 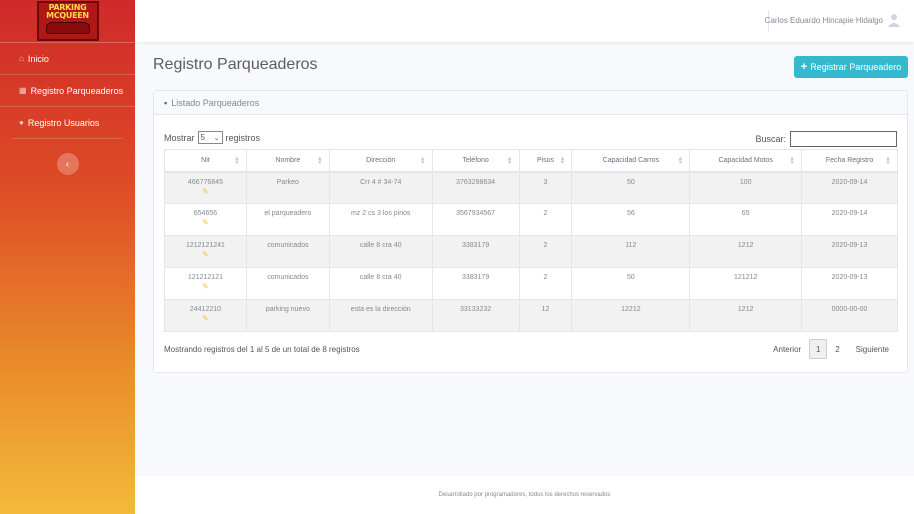 I want to click on header-label: Nombre, so click(x=288, y=160).